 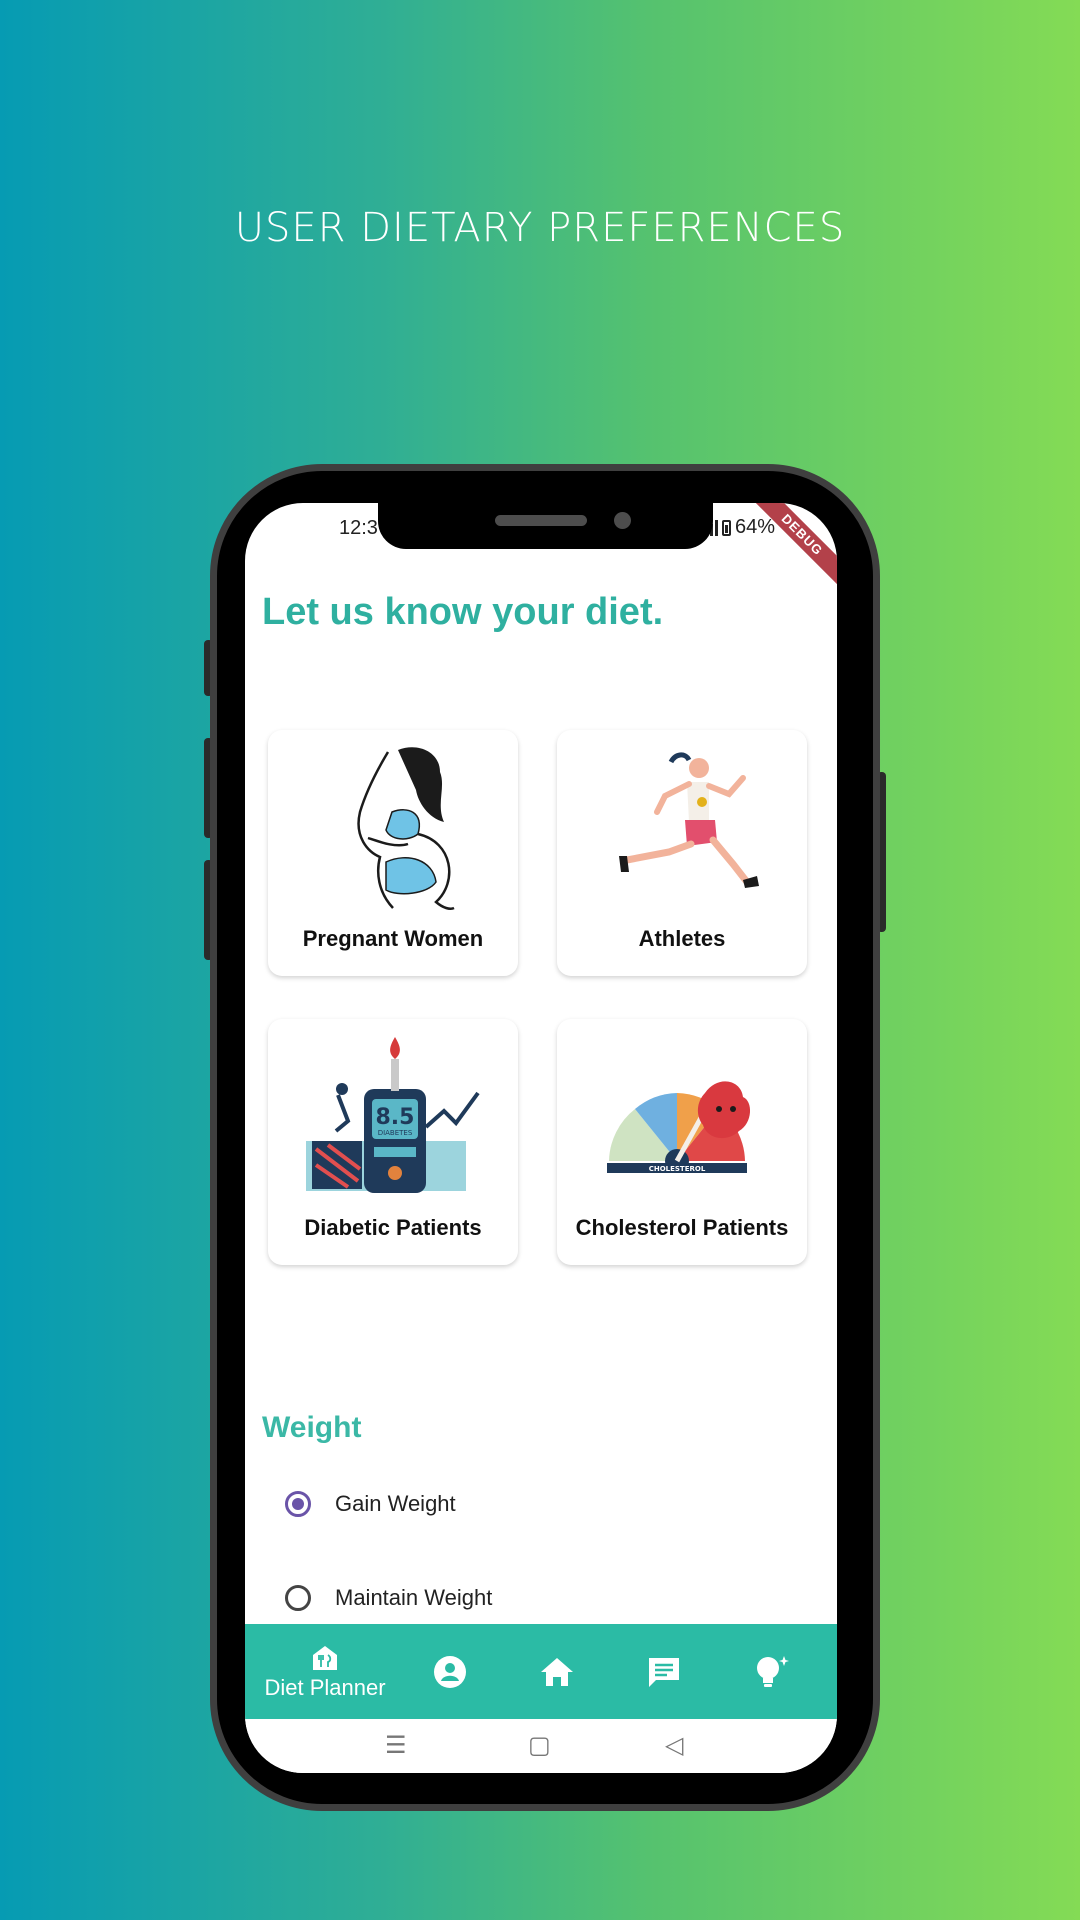 I want to click on home-button-icon: ▢, so click(x=539, y=1745).